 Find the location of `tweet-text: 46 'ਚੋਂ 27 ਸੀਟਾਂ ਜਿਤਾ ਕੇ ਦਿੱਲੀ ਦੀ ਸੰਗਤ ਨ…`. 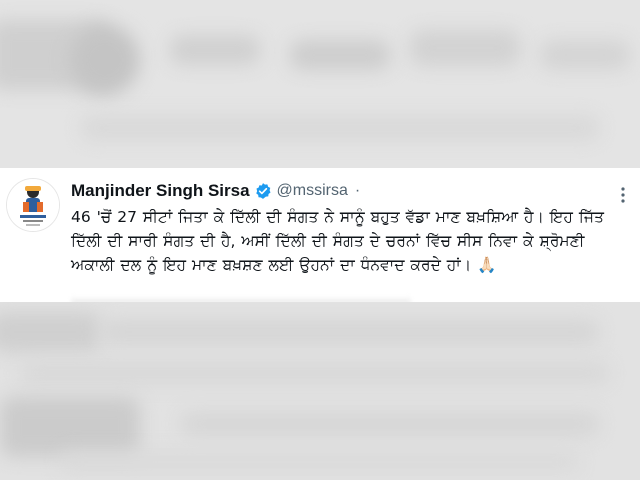

tweet-text: 46 'ਚੋਂ 27 ਸੀਟਾਂ ਜਿਤਾ ਕੇ ਦਿੱਲੀ ਦੀ ਸੰਗਤ ਨ… is located at coordinates (337, 241).